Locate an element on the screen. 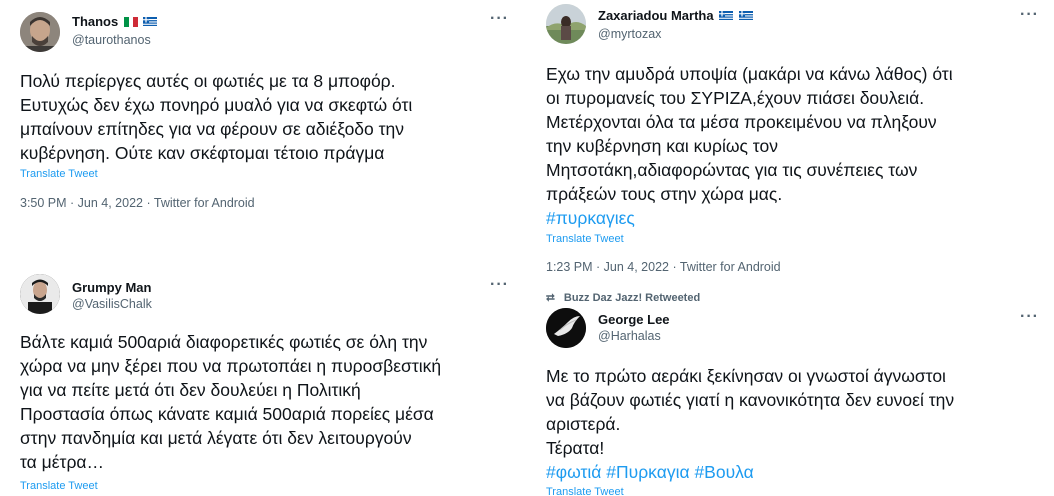  retweeted-by-label: Buzz Daz Jazz! Retweeted is located at coordinates (632, 298).